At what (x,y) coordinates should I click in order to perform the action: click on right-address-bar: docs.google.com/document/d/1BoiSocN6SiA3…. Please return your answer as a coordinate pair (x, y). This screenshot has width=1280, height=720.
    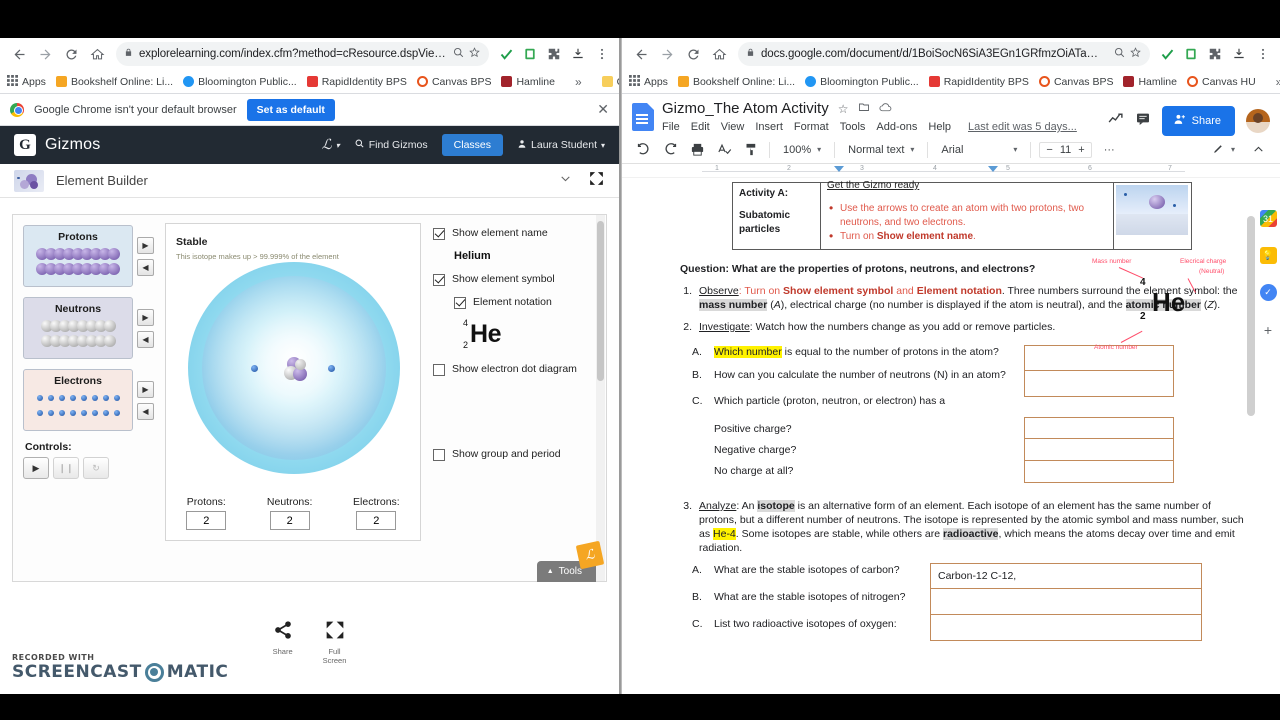
    Looking at the image, I should click on (944, 54).